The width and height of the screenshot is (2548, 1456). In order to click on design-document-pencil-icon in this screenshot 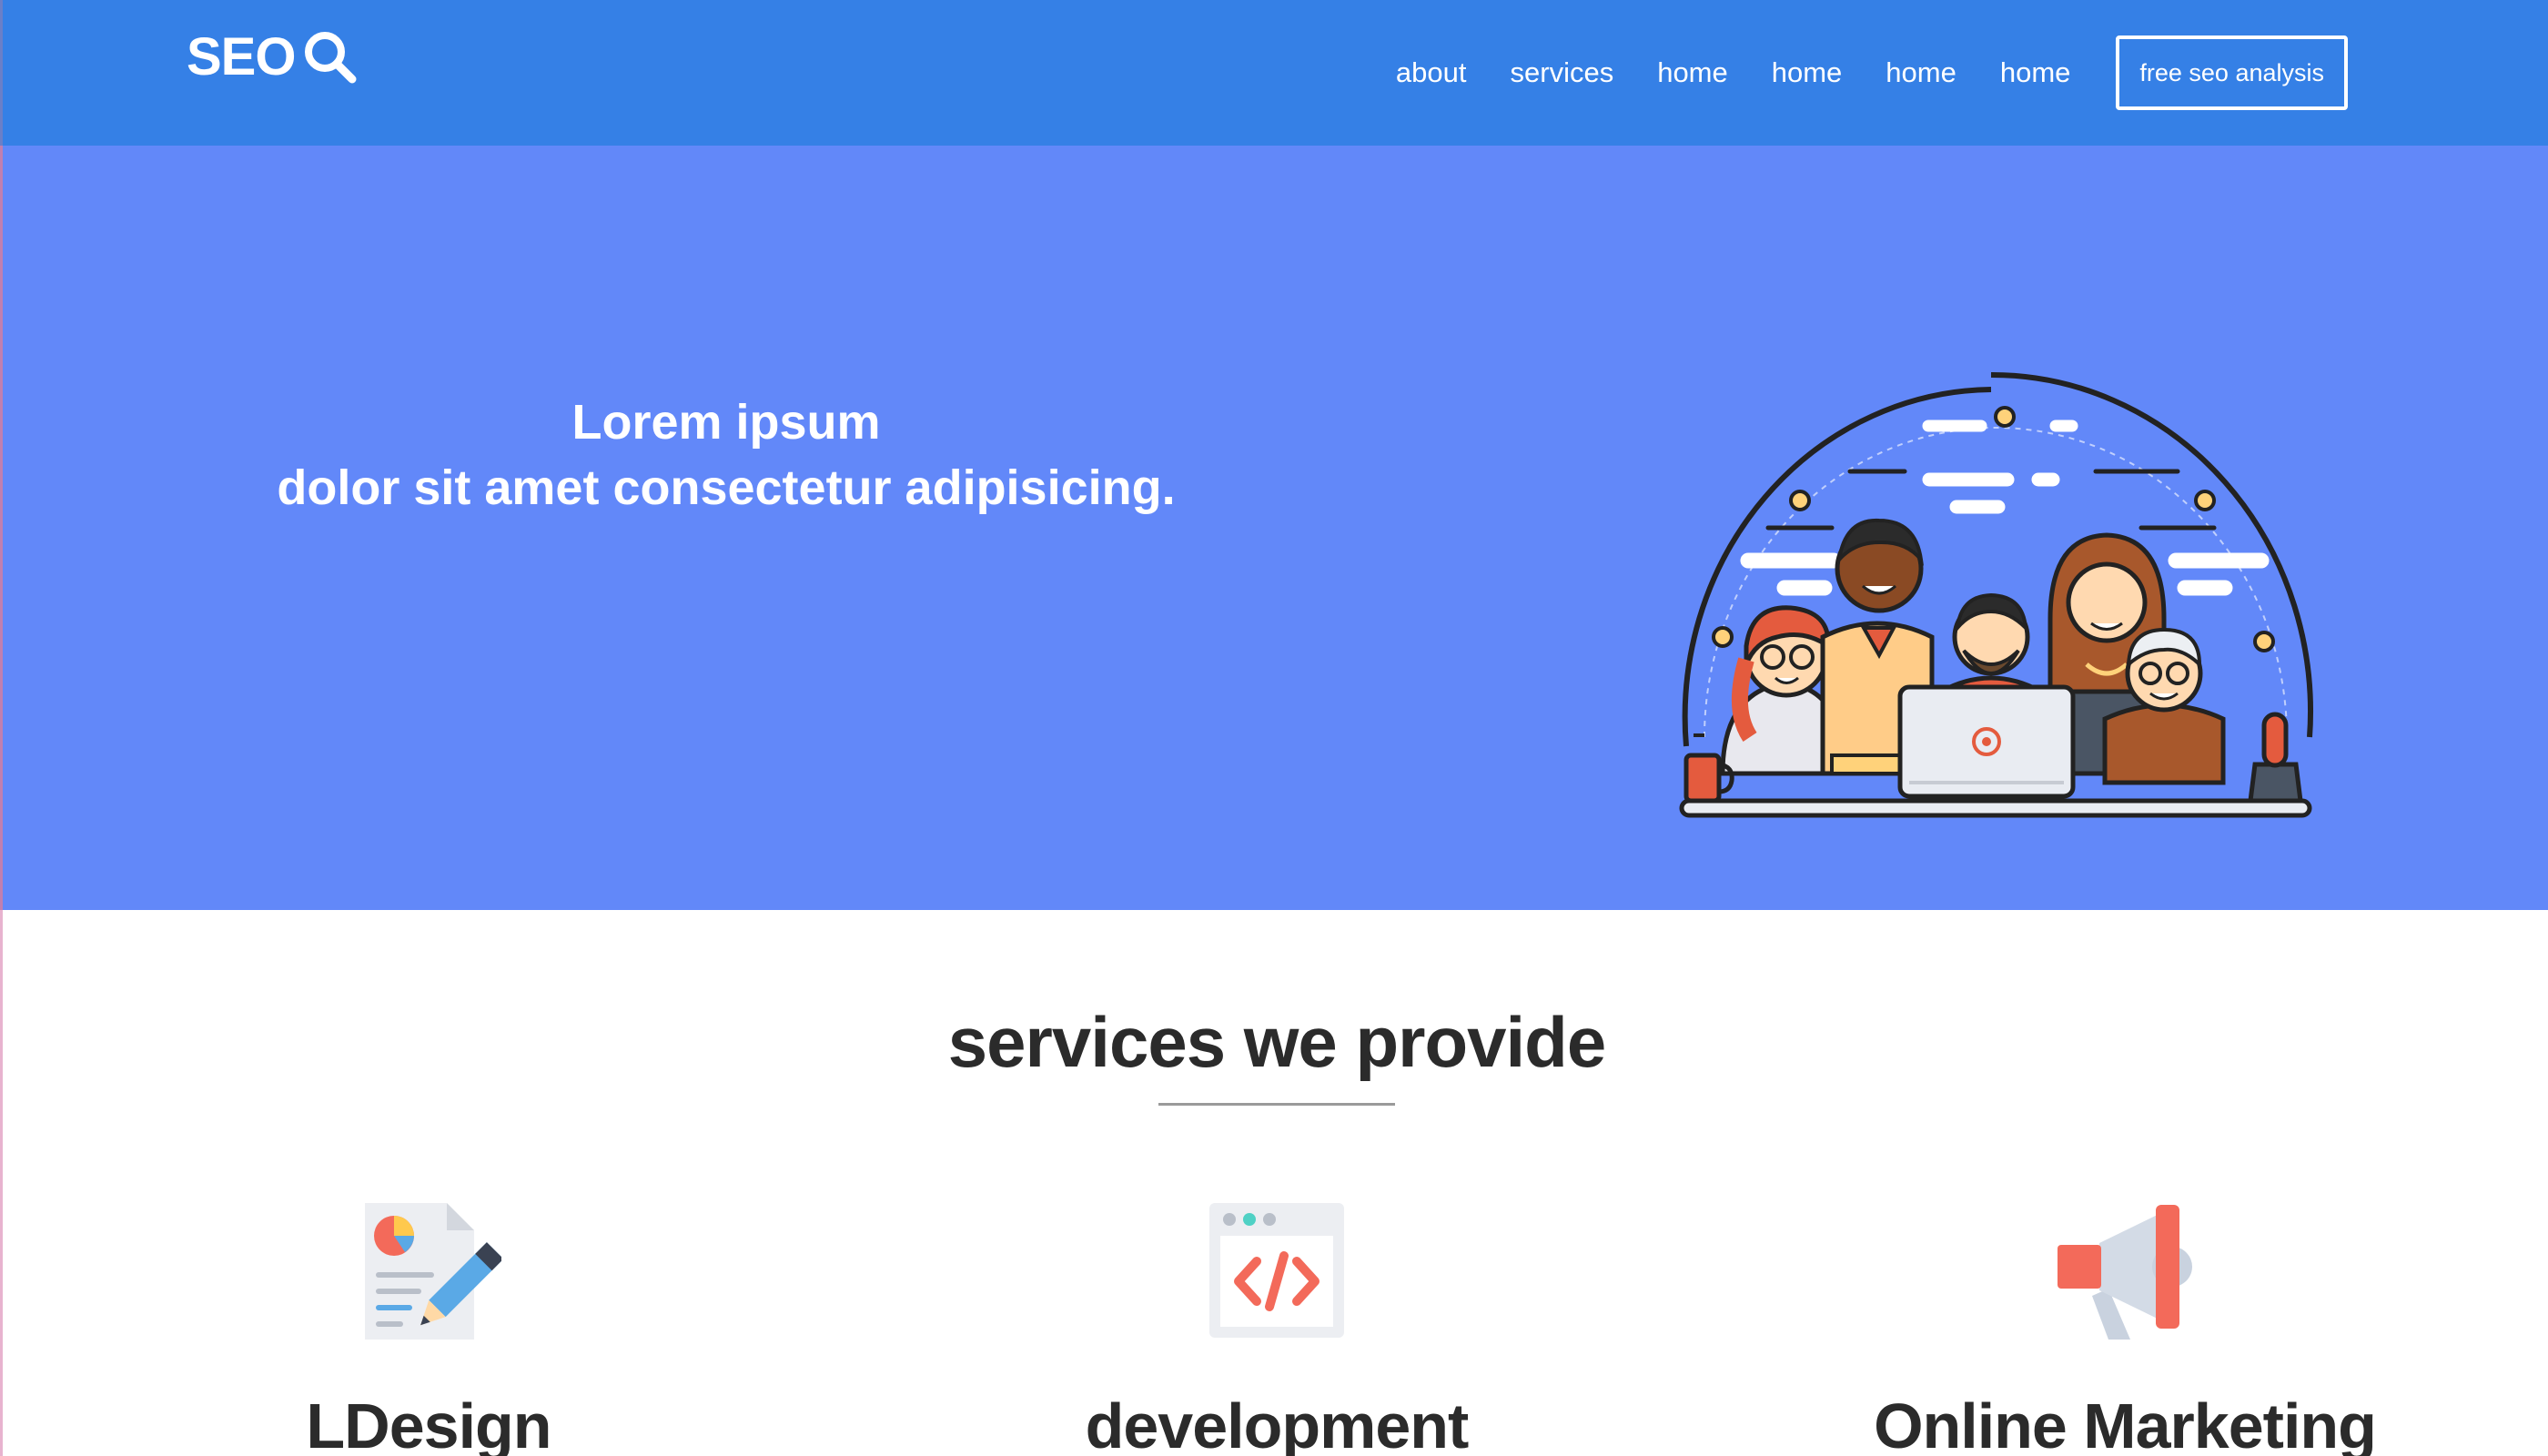, I will do `click(435, 1272)`.